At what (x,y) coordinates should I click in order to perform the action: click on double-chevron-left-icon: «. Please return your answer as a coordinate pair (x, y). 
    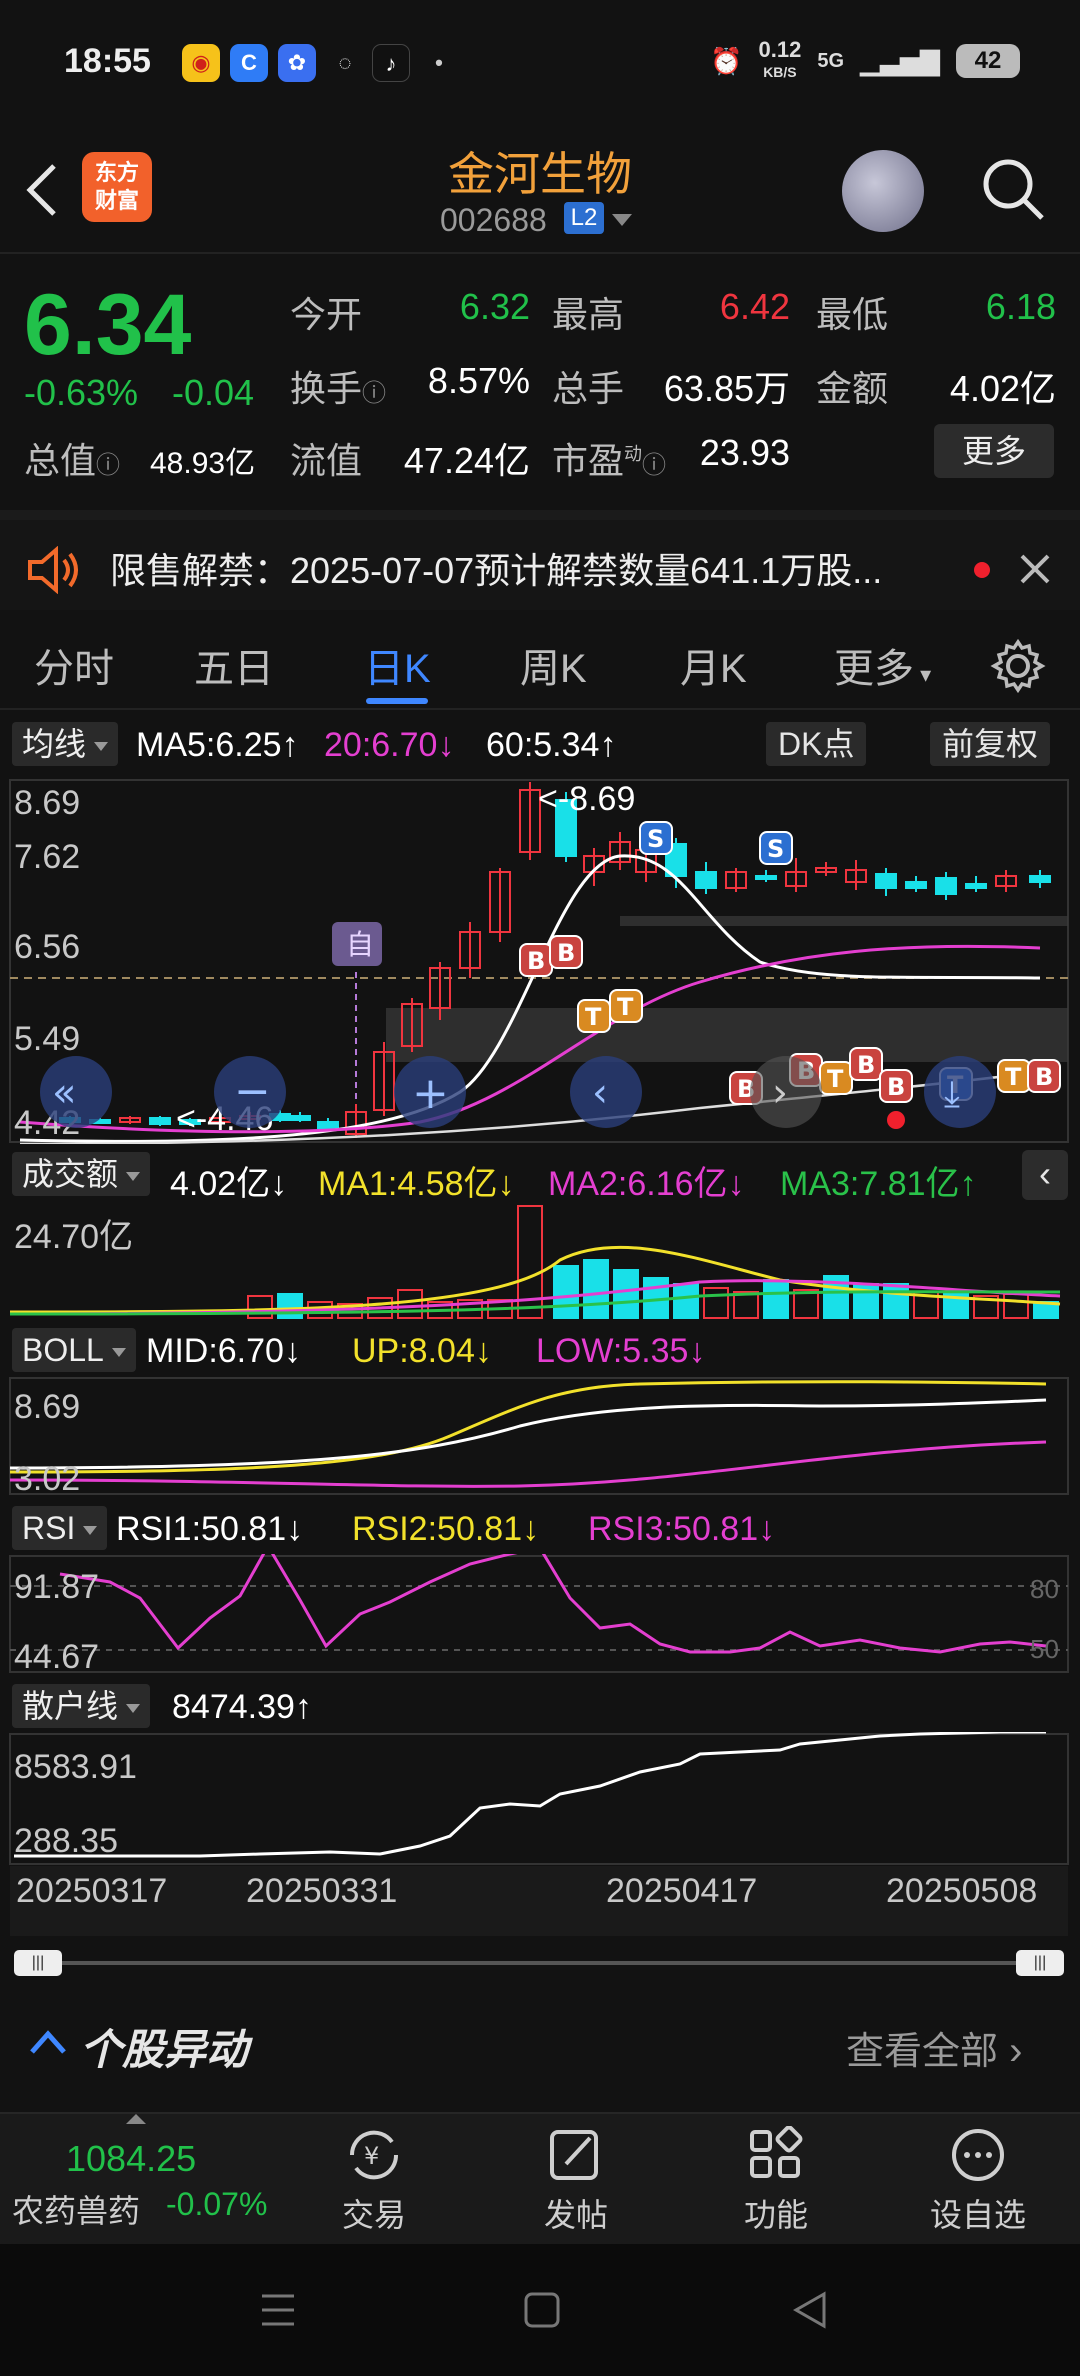
    Looking at the image, I should click on (64, 1093).